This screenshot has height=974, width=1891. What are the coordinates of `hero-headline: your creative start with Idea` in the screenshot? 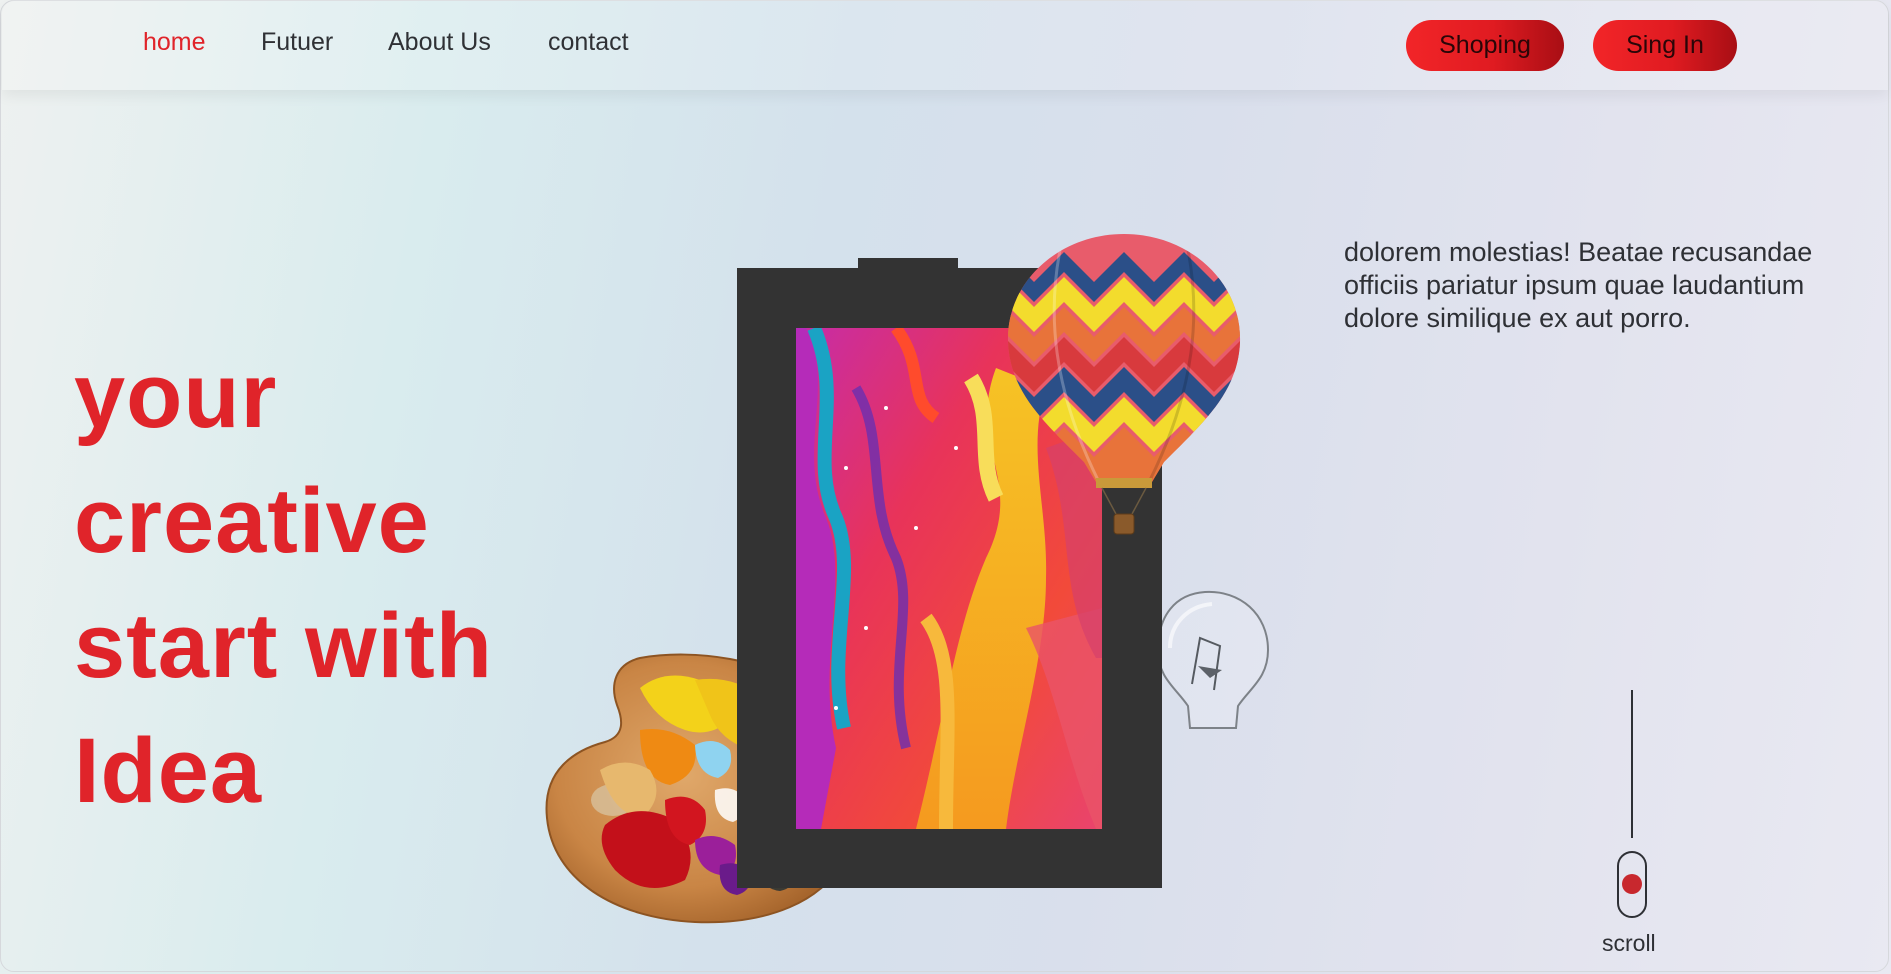 It's located at (283, 584).